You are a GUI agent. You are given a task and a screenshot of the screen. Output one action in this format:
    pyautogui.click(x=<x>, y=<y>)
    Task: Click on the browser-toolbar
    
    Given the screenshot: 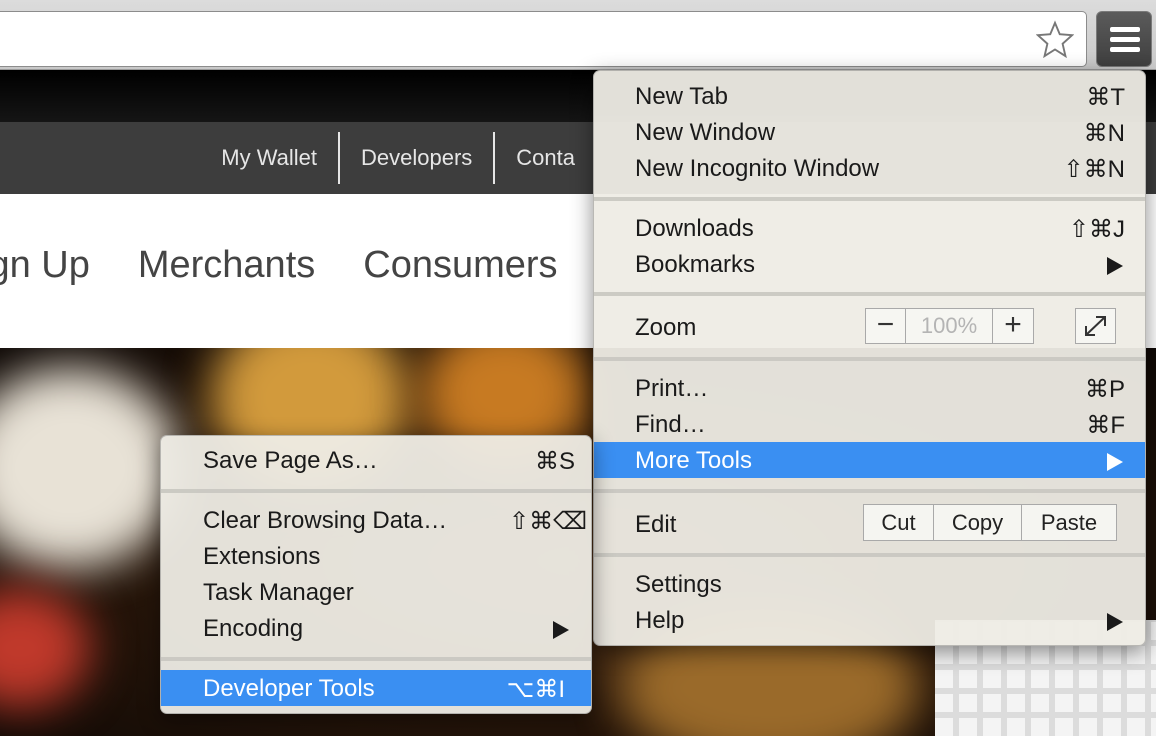 What is the action you would take?
    pyautogui.click(x=578, y=35)
    